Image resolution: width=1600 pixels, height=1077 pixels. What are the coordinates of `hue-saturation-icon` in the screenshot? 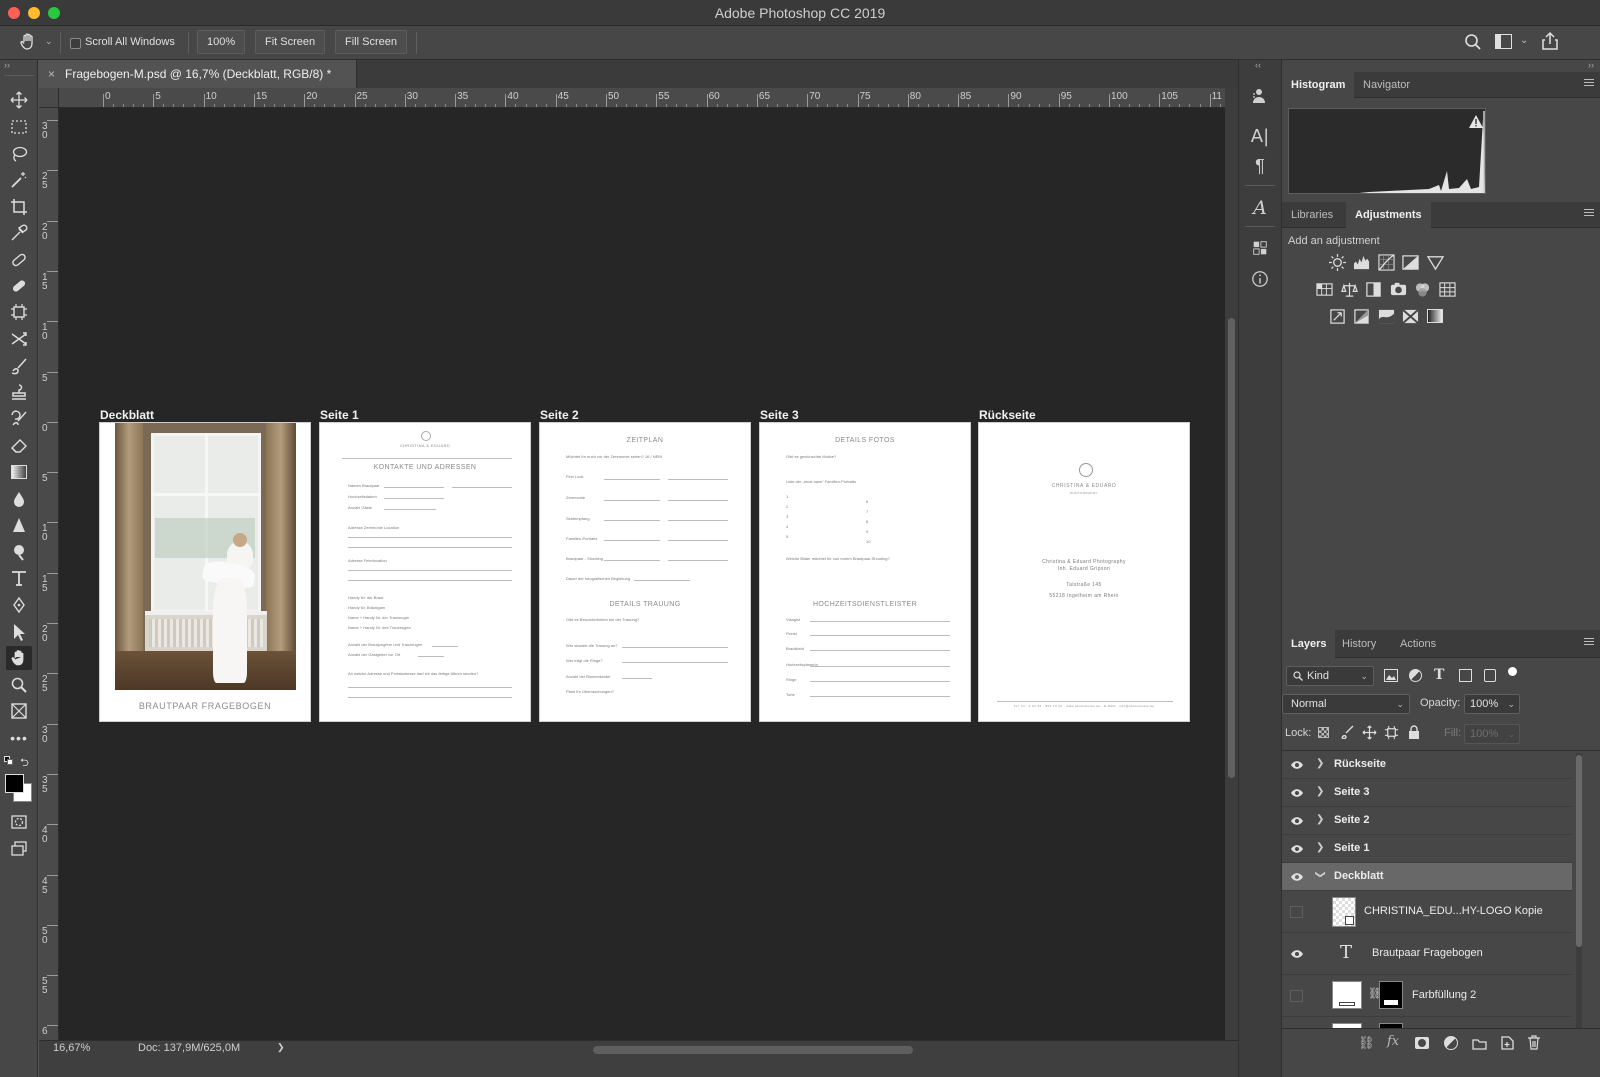 It's located at (1324, 289).